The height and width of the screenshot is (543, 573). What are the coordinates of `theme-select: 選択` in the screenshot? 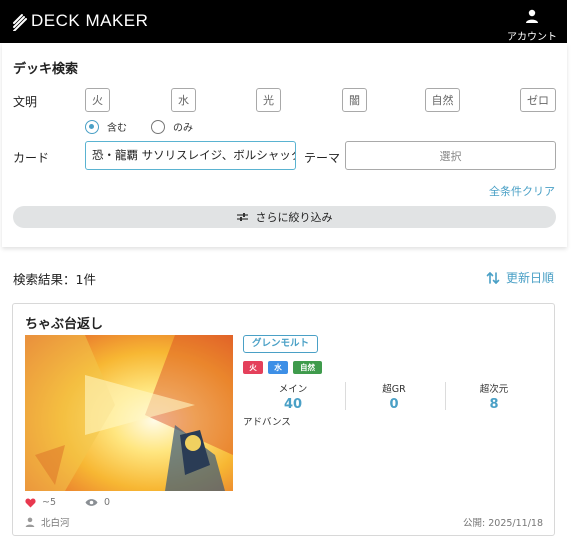 It's located at (450, 155).